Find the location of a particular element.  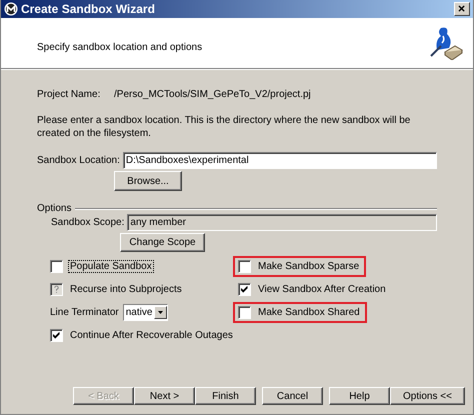

instructions-text: Please enter a sandbox location. This is the directory where the new sandbox will be created on the filesystem. is located at coordinates (224, 127).